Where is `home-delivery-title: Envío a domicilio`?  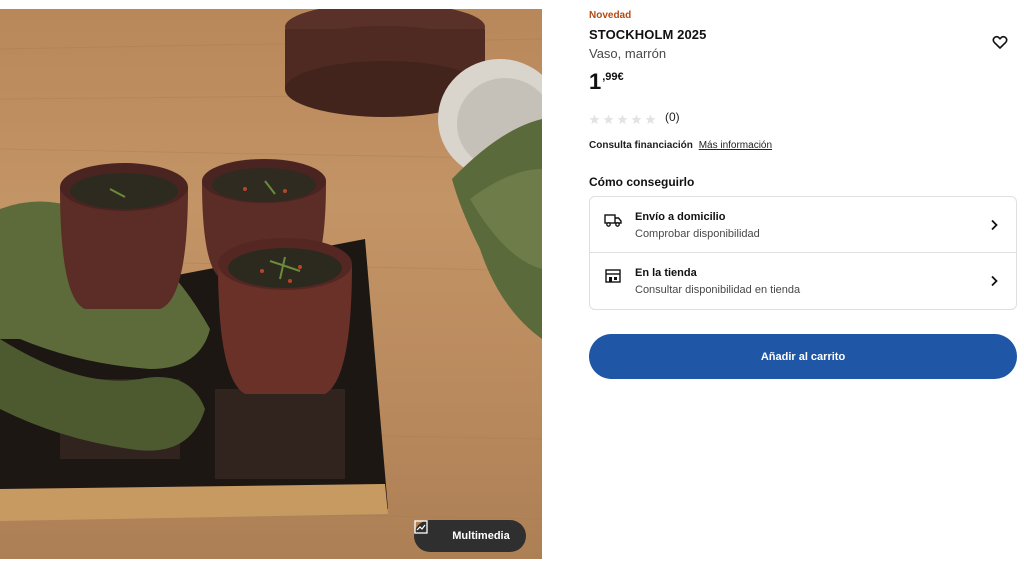
home-delivery-title: Envío a domicilio is located at coordinates (680, 217).